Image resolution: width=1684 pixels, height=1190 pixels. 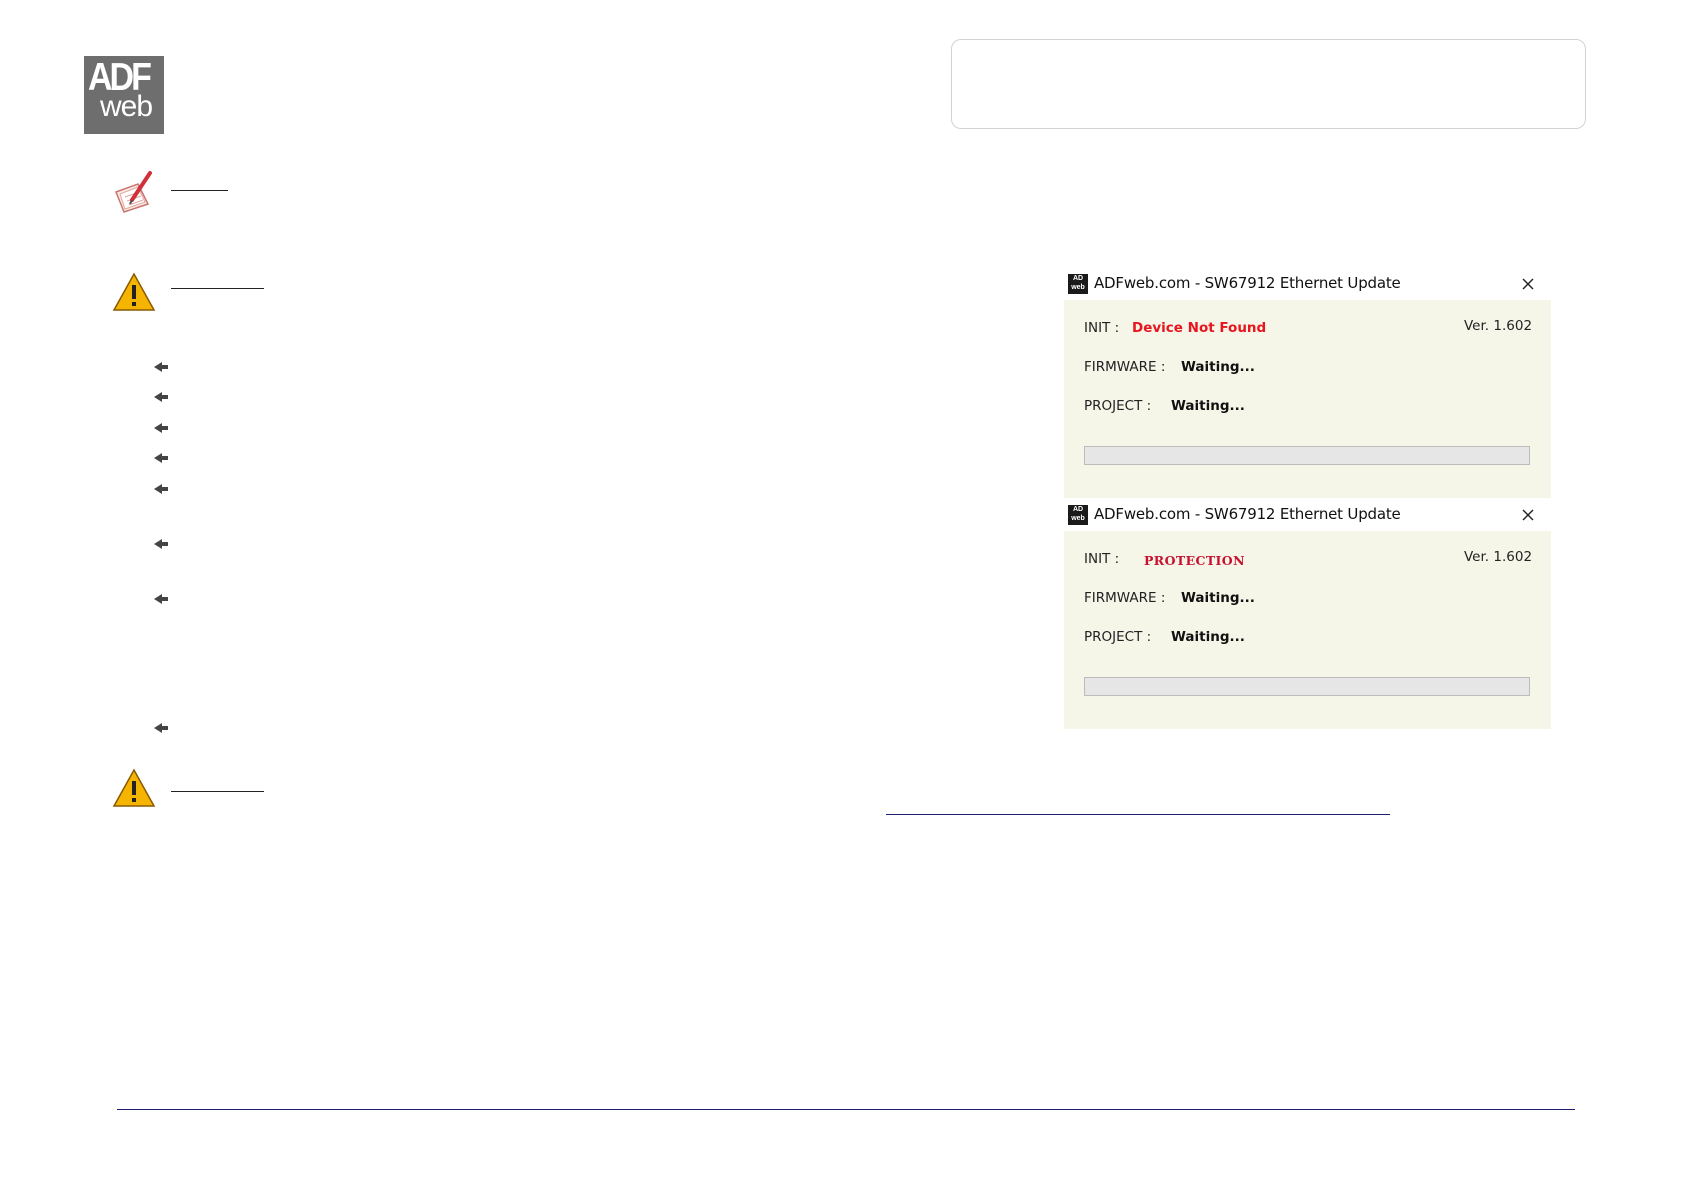 What do you see at coordinates (133, 192) in the screenshot?
I see `note-pencil-icon` at bounding box center [133, 192].